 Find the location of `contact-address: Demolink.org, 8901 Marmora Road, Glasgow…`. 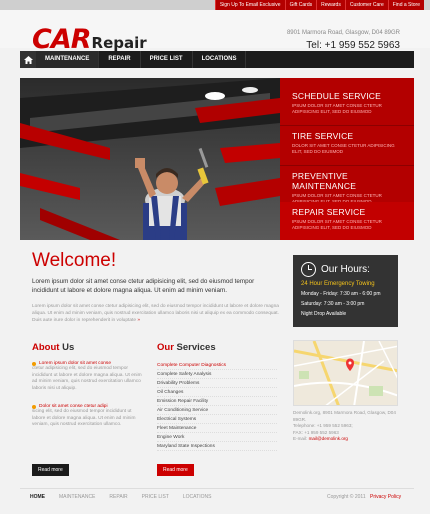

contact-address: Demolink.org, 8901 Marmora Road, Glasgow… is located at coordinates (344, 416).